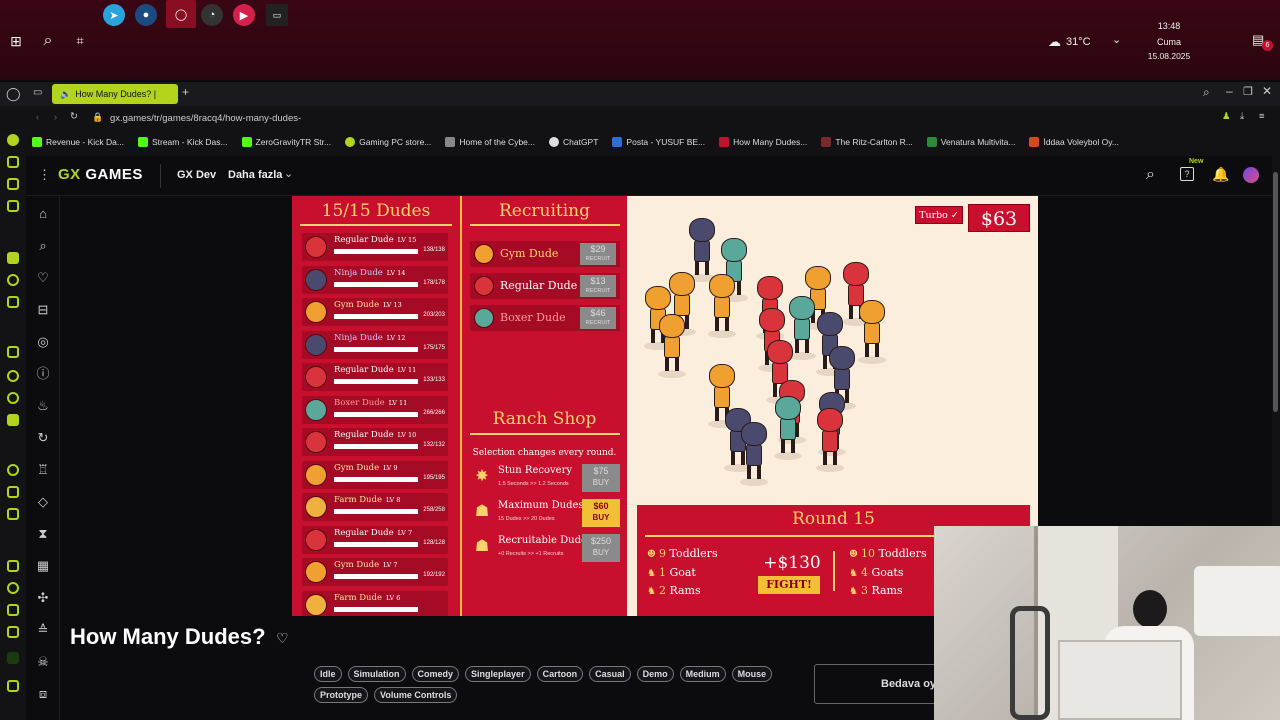 This screenshot has height=720, width=1280. What do you see at coordinates (16, 41) in the screenshot?
I see `start-icon: ⊞` at bounding box center [16, 41].